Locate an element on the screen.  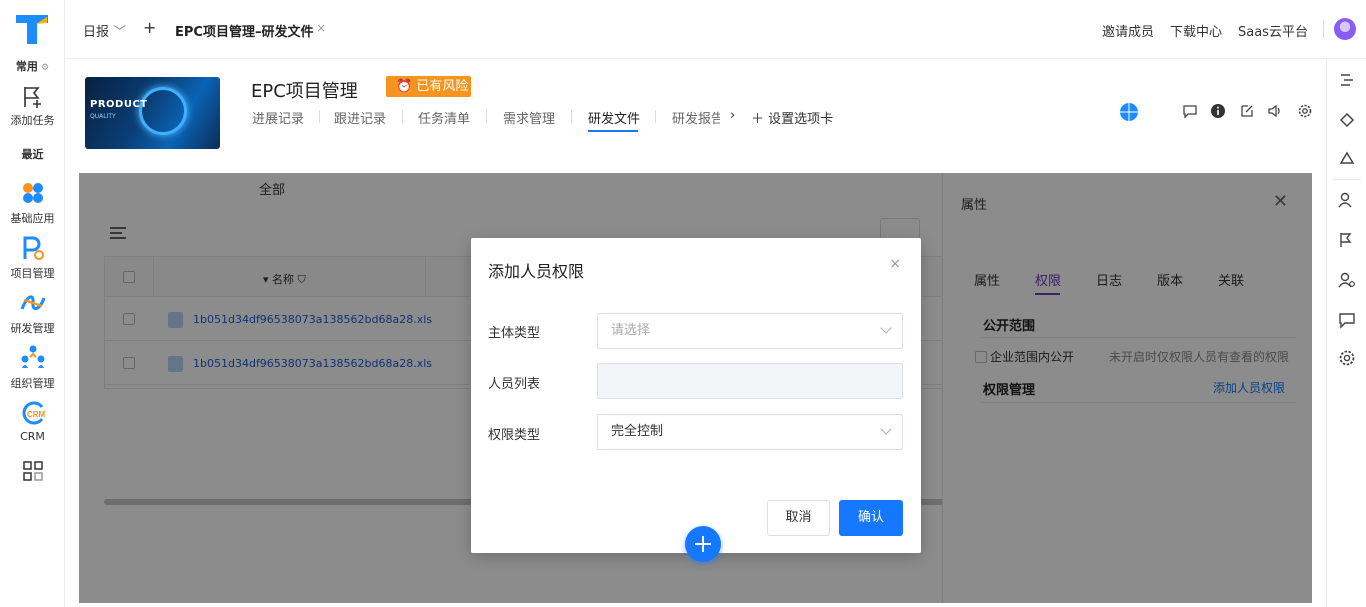
active-tab-underline is located at coordinates (613, 131).